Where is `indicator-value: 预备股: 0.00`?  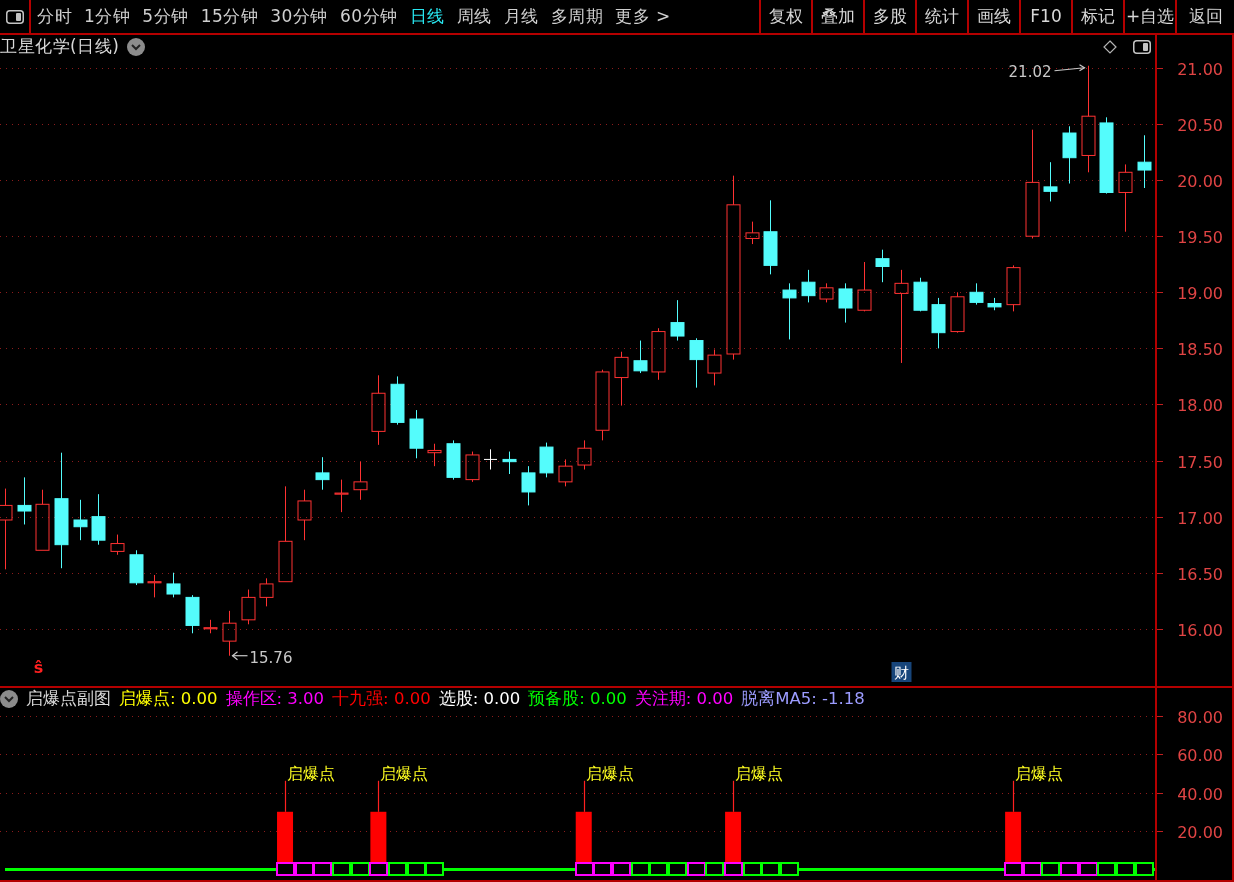 indicator-value: 预备股: 0.00 is located at coordinates (577, 699).